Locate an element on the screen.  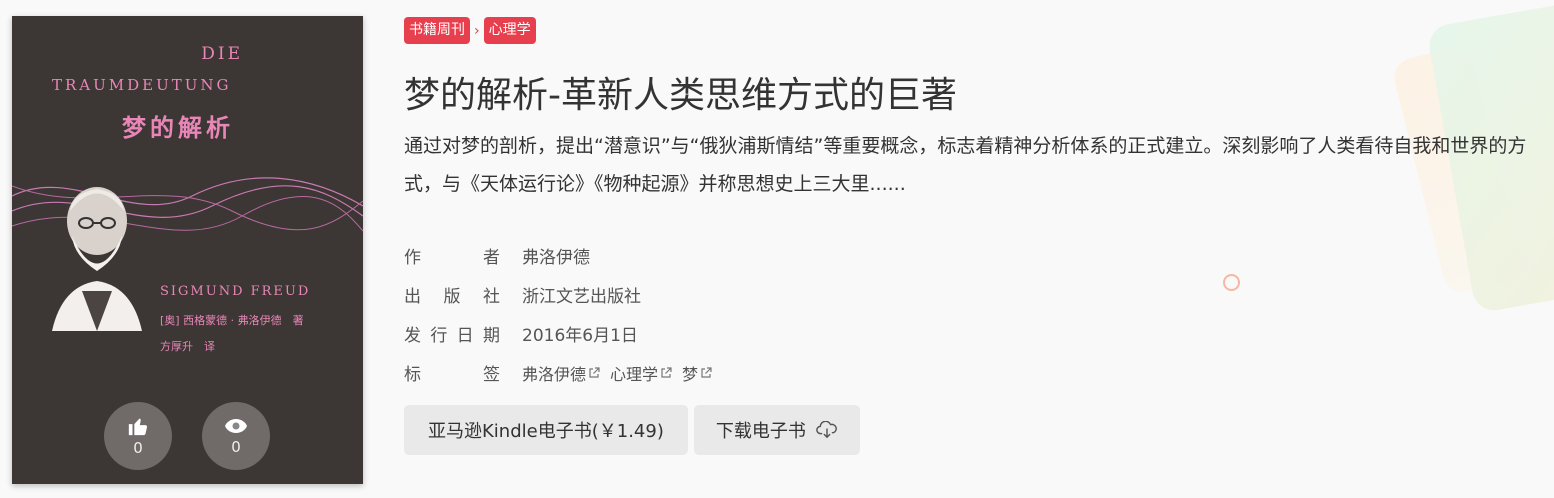
cover-title-de-1: DIE is located at coordinates (222, 54).